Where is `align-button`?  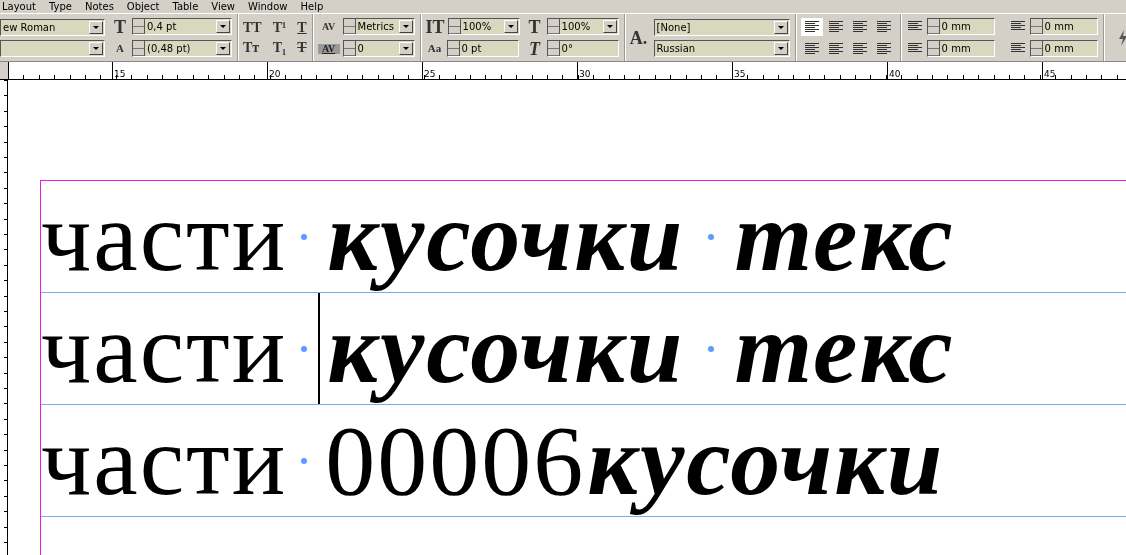
align-button is located at coordinates (811, 26).